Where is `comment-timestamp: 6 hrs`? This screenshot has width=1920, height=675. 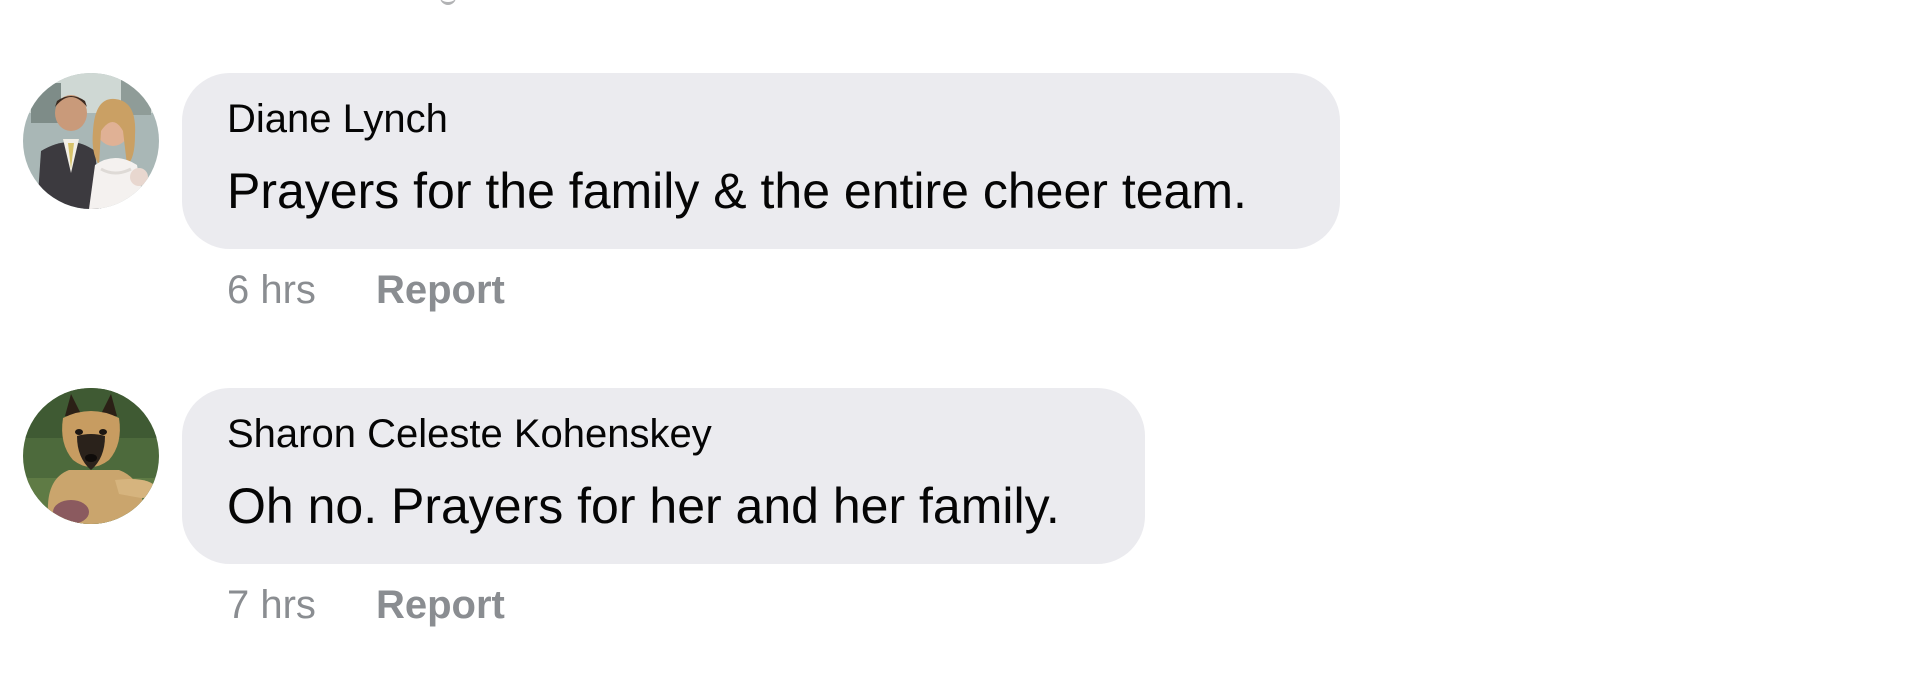
comment-timestamp: 6 hrs is located at coordinates (271, 290).